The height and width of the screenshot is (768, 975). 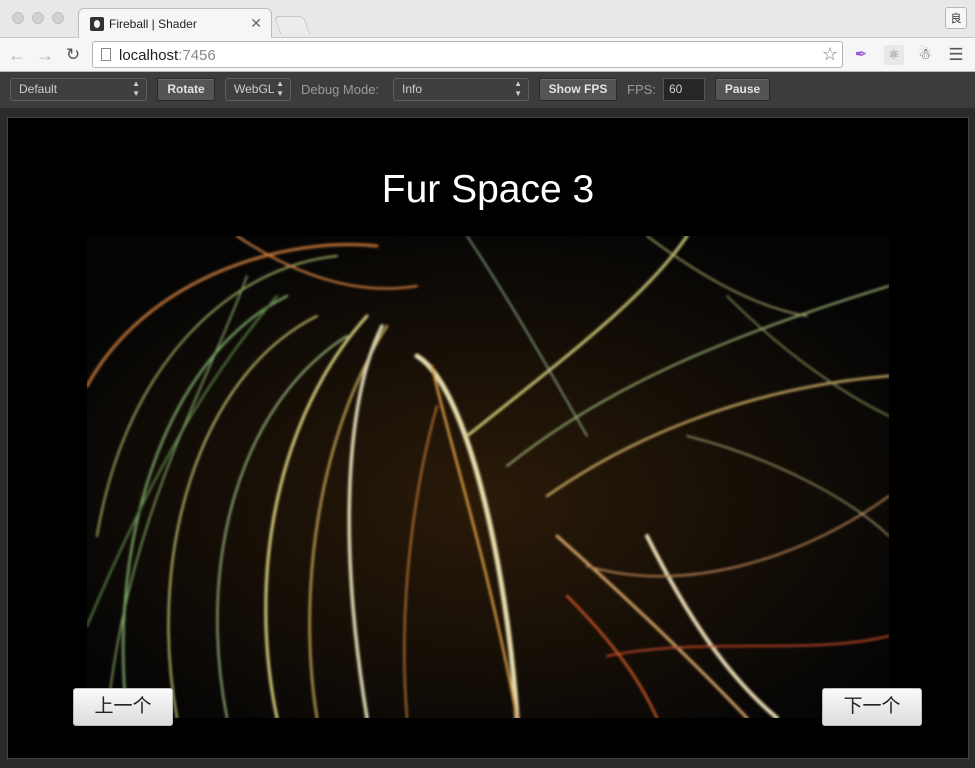 I want to click on url-text: localhost:7456, so click(x=167, y=55).